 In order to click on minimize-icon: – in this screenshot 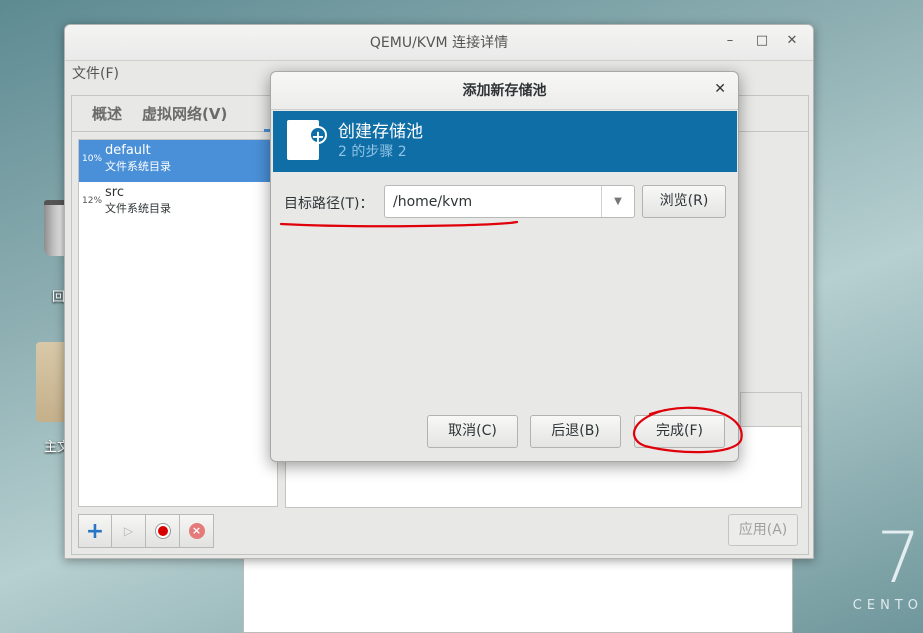, I will do `click(730, 40)`.